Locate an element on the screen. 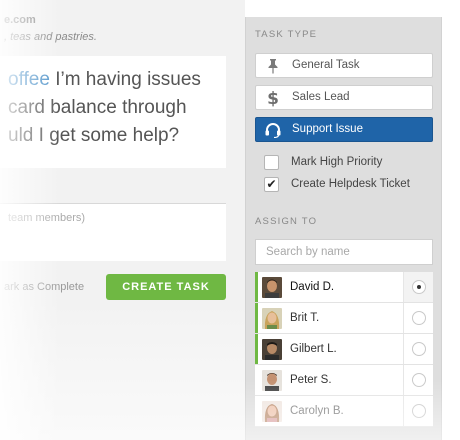  message-line-1: offee I’m having issues is located at coordinates (112, 80).